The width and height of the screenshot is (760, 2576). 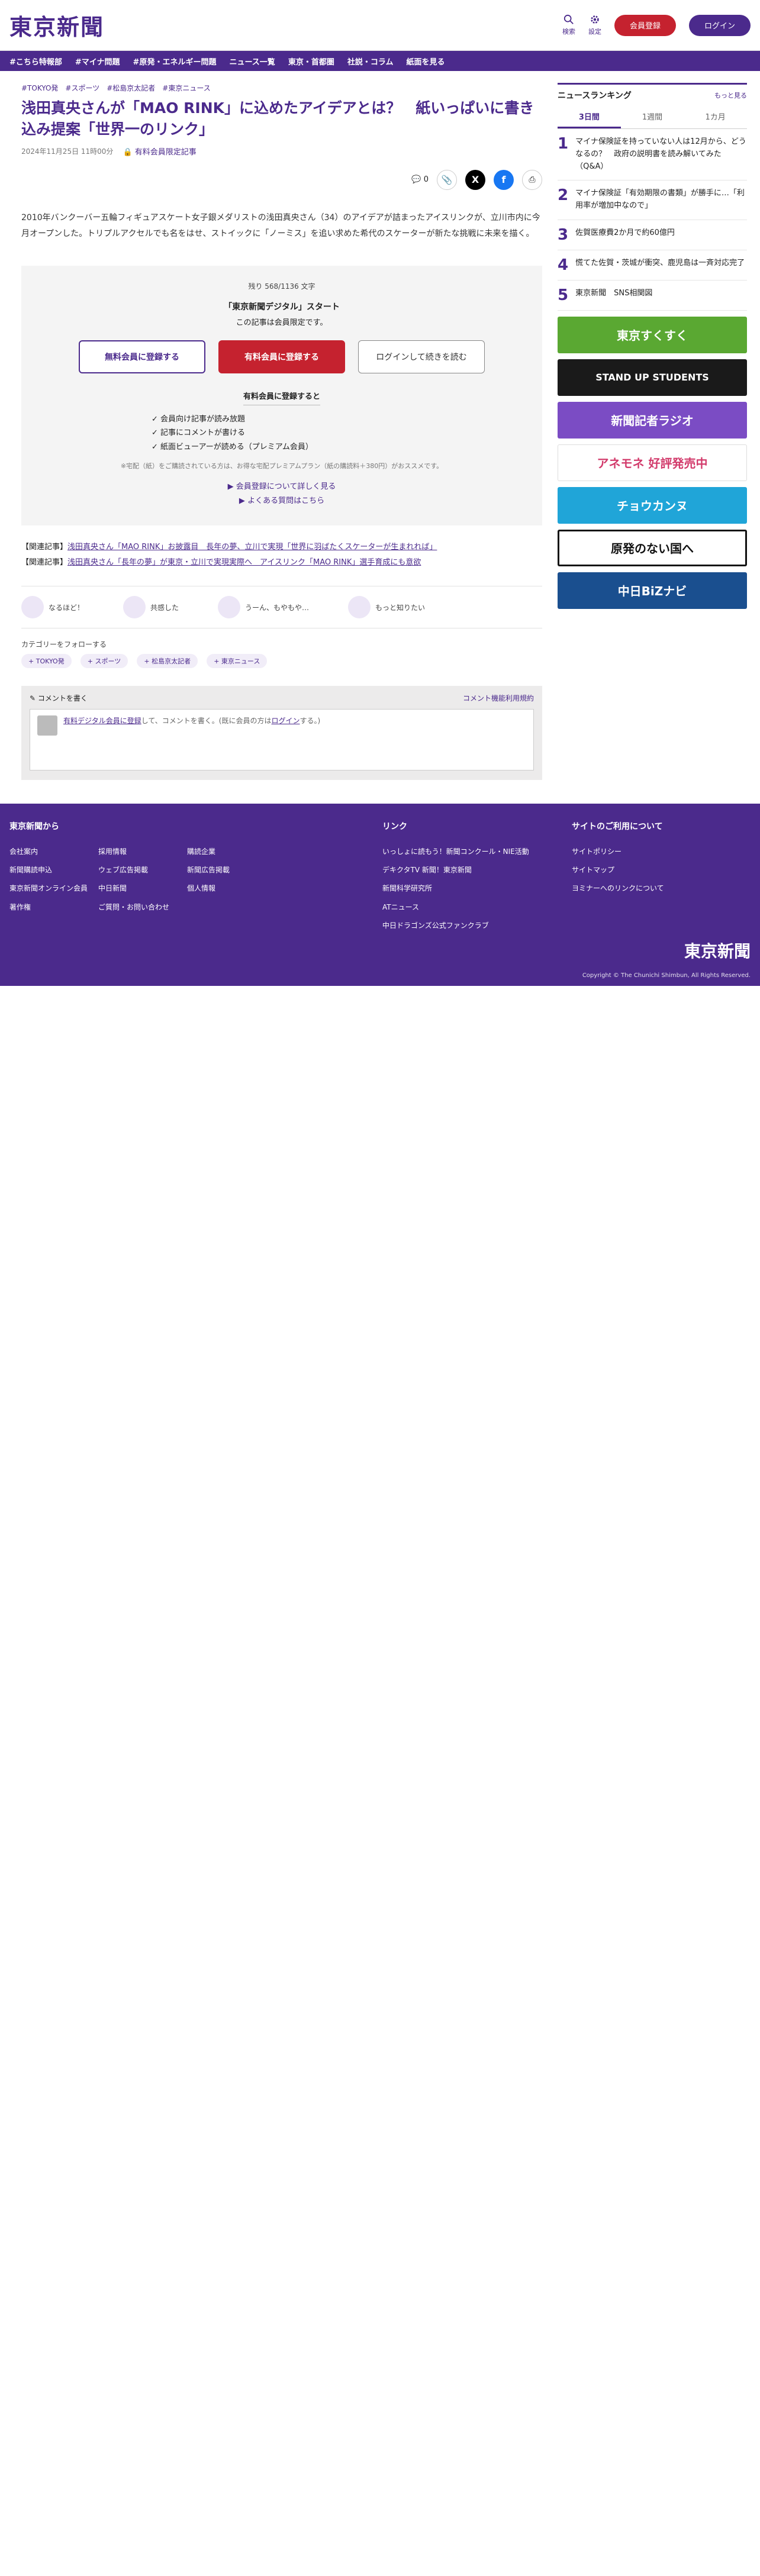 I want to click on premium-label: 有料会員限定記事, so click(x=165, y=152).